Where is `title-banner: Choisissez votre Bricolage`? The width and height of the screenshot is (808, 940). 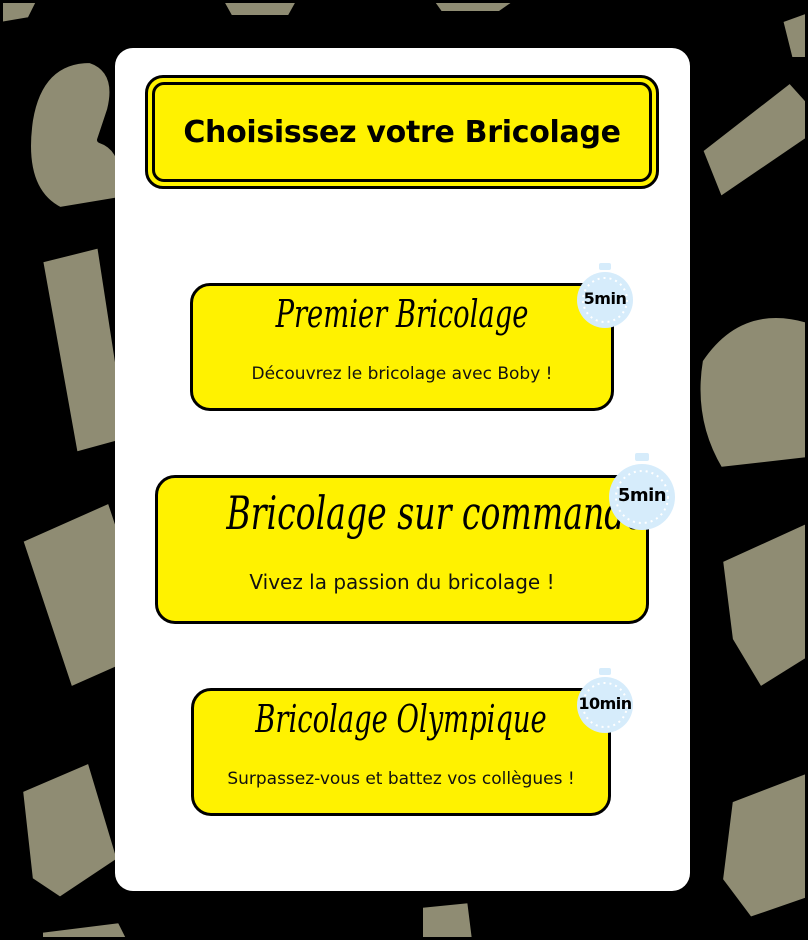
title-banner: Choisissez votre Bricolage is located at coordinates (402, 132).